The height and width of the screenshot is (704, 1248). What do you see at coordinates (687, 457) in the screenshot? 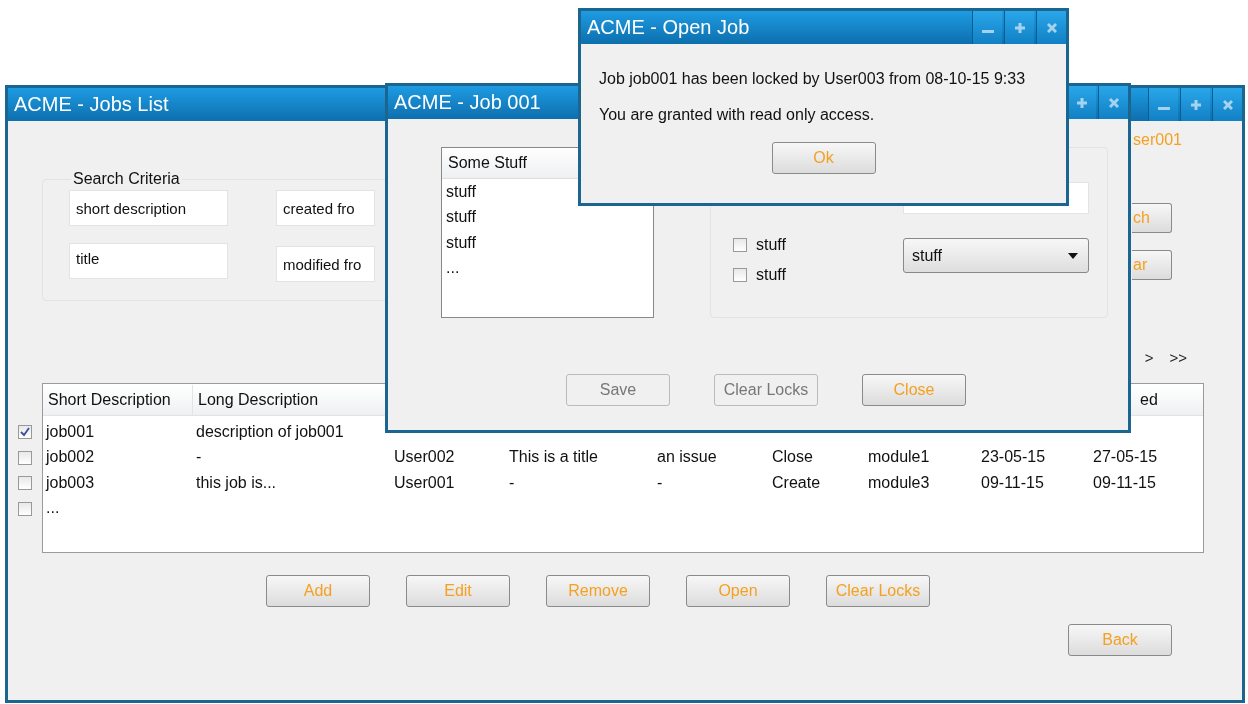
I see `table-cell: an issue` at bounding box center [687, 457].